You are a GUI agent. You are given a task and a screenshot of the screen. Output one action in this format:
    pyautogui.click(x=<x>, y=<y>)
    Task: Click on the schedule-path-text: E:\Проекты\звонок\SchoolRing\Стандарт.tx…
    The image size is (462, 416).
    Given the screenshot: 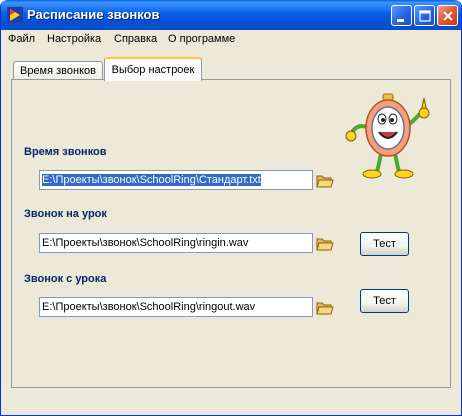 What is the action you would take?
    pyautogui.click(x=151, y=180)
    